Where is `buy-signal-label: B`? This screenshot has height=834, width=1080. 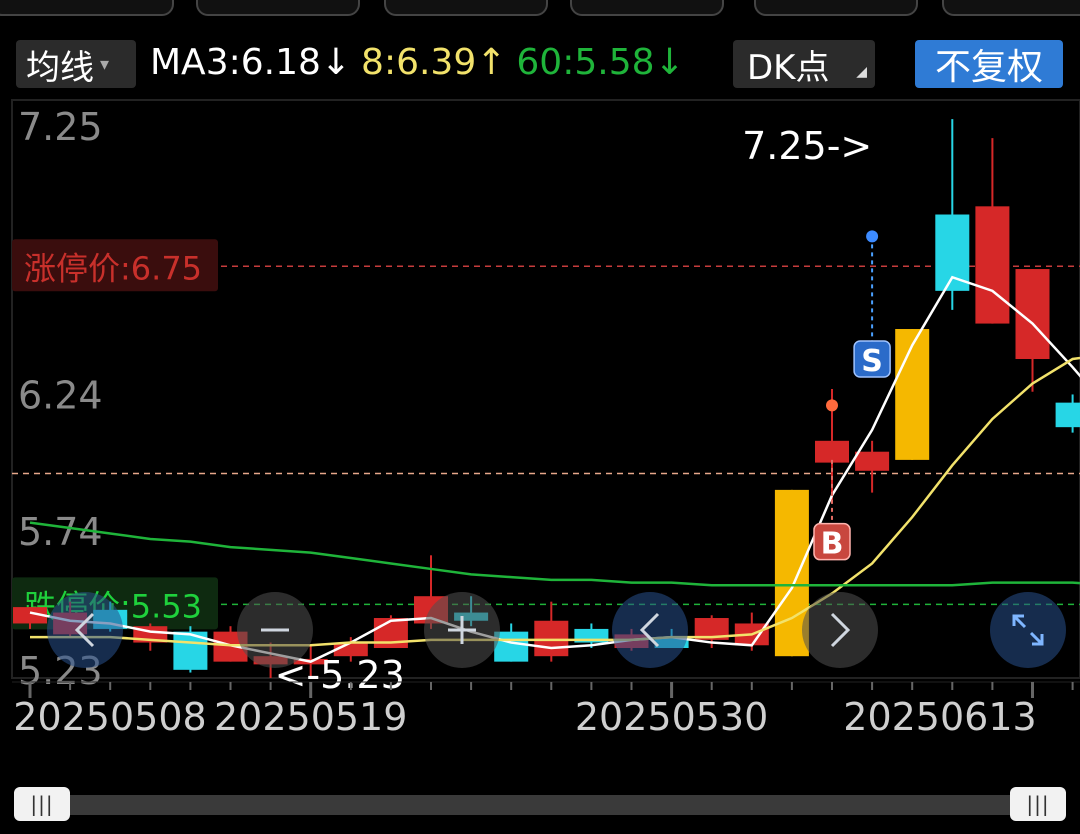
buy-signal-label: B is located at coordinates (832, 544).